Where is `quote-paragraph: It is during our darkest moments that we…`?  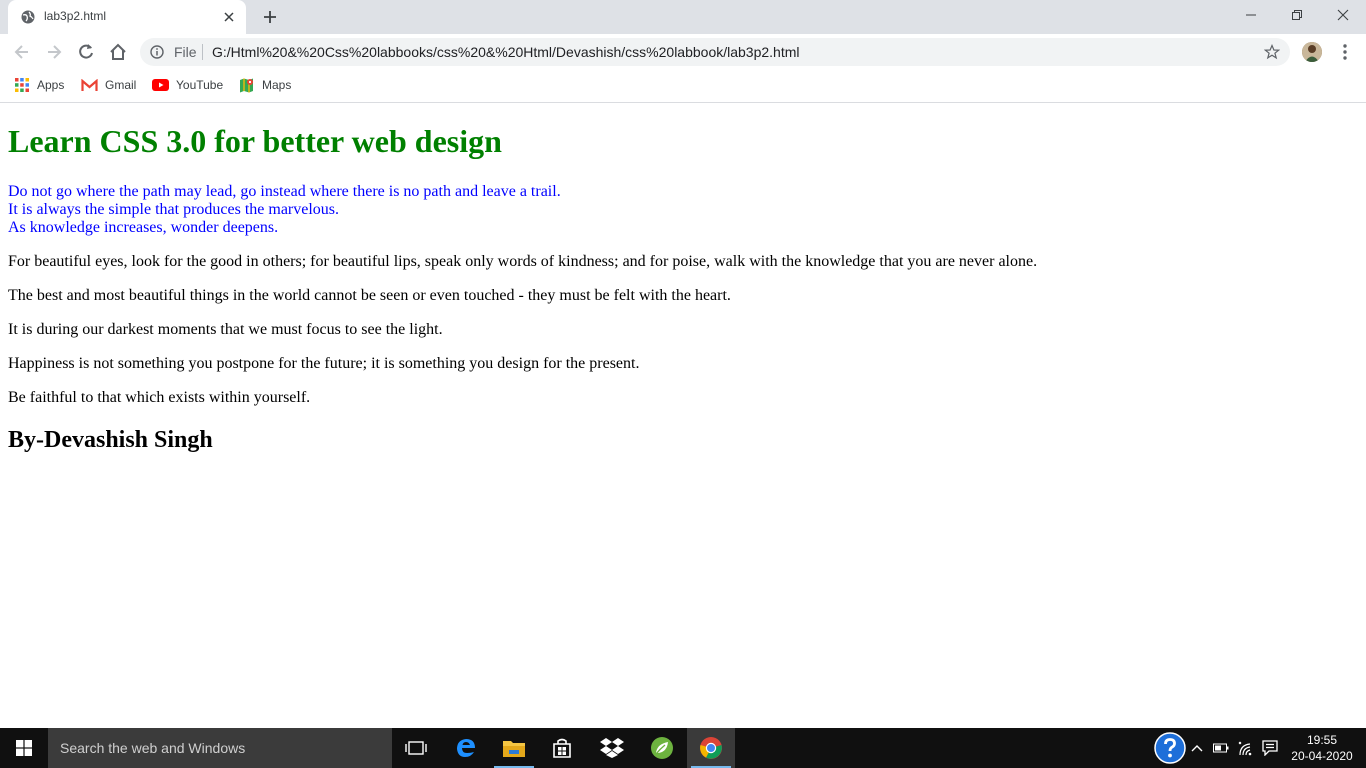
quote-paragraph: It is during our darkest moments that we… is located at coordinates (225, 329).